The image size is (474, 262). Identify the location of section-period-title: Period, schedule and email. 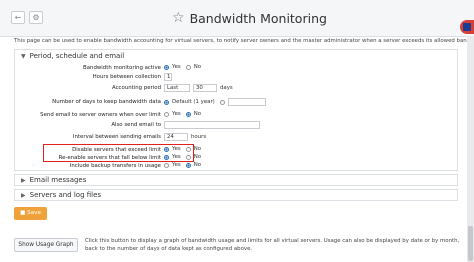
(77, 56).